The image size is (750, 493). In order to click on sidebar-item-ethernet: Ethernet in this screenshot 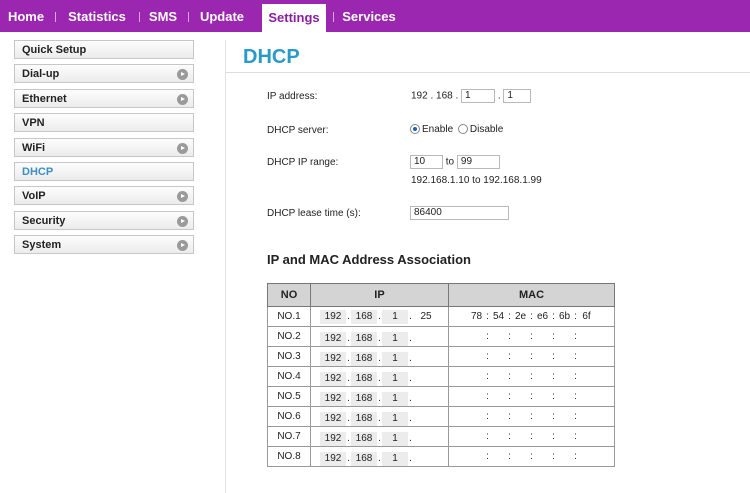, I will do `click(104, 98)`.